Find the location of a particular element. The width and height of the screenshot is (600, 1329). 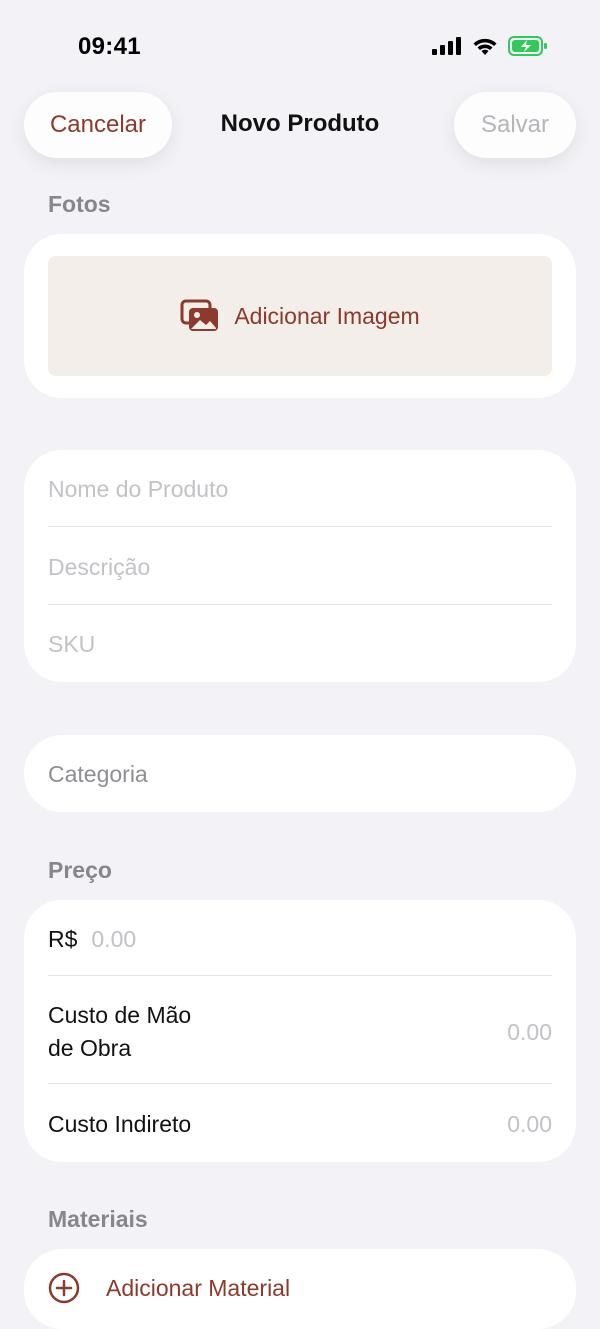

save-button: Salvar is located at coordinates (515, 125).